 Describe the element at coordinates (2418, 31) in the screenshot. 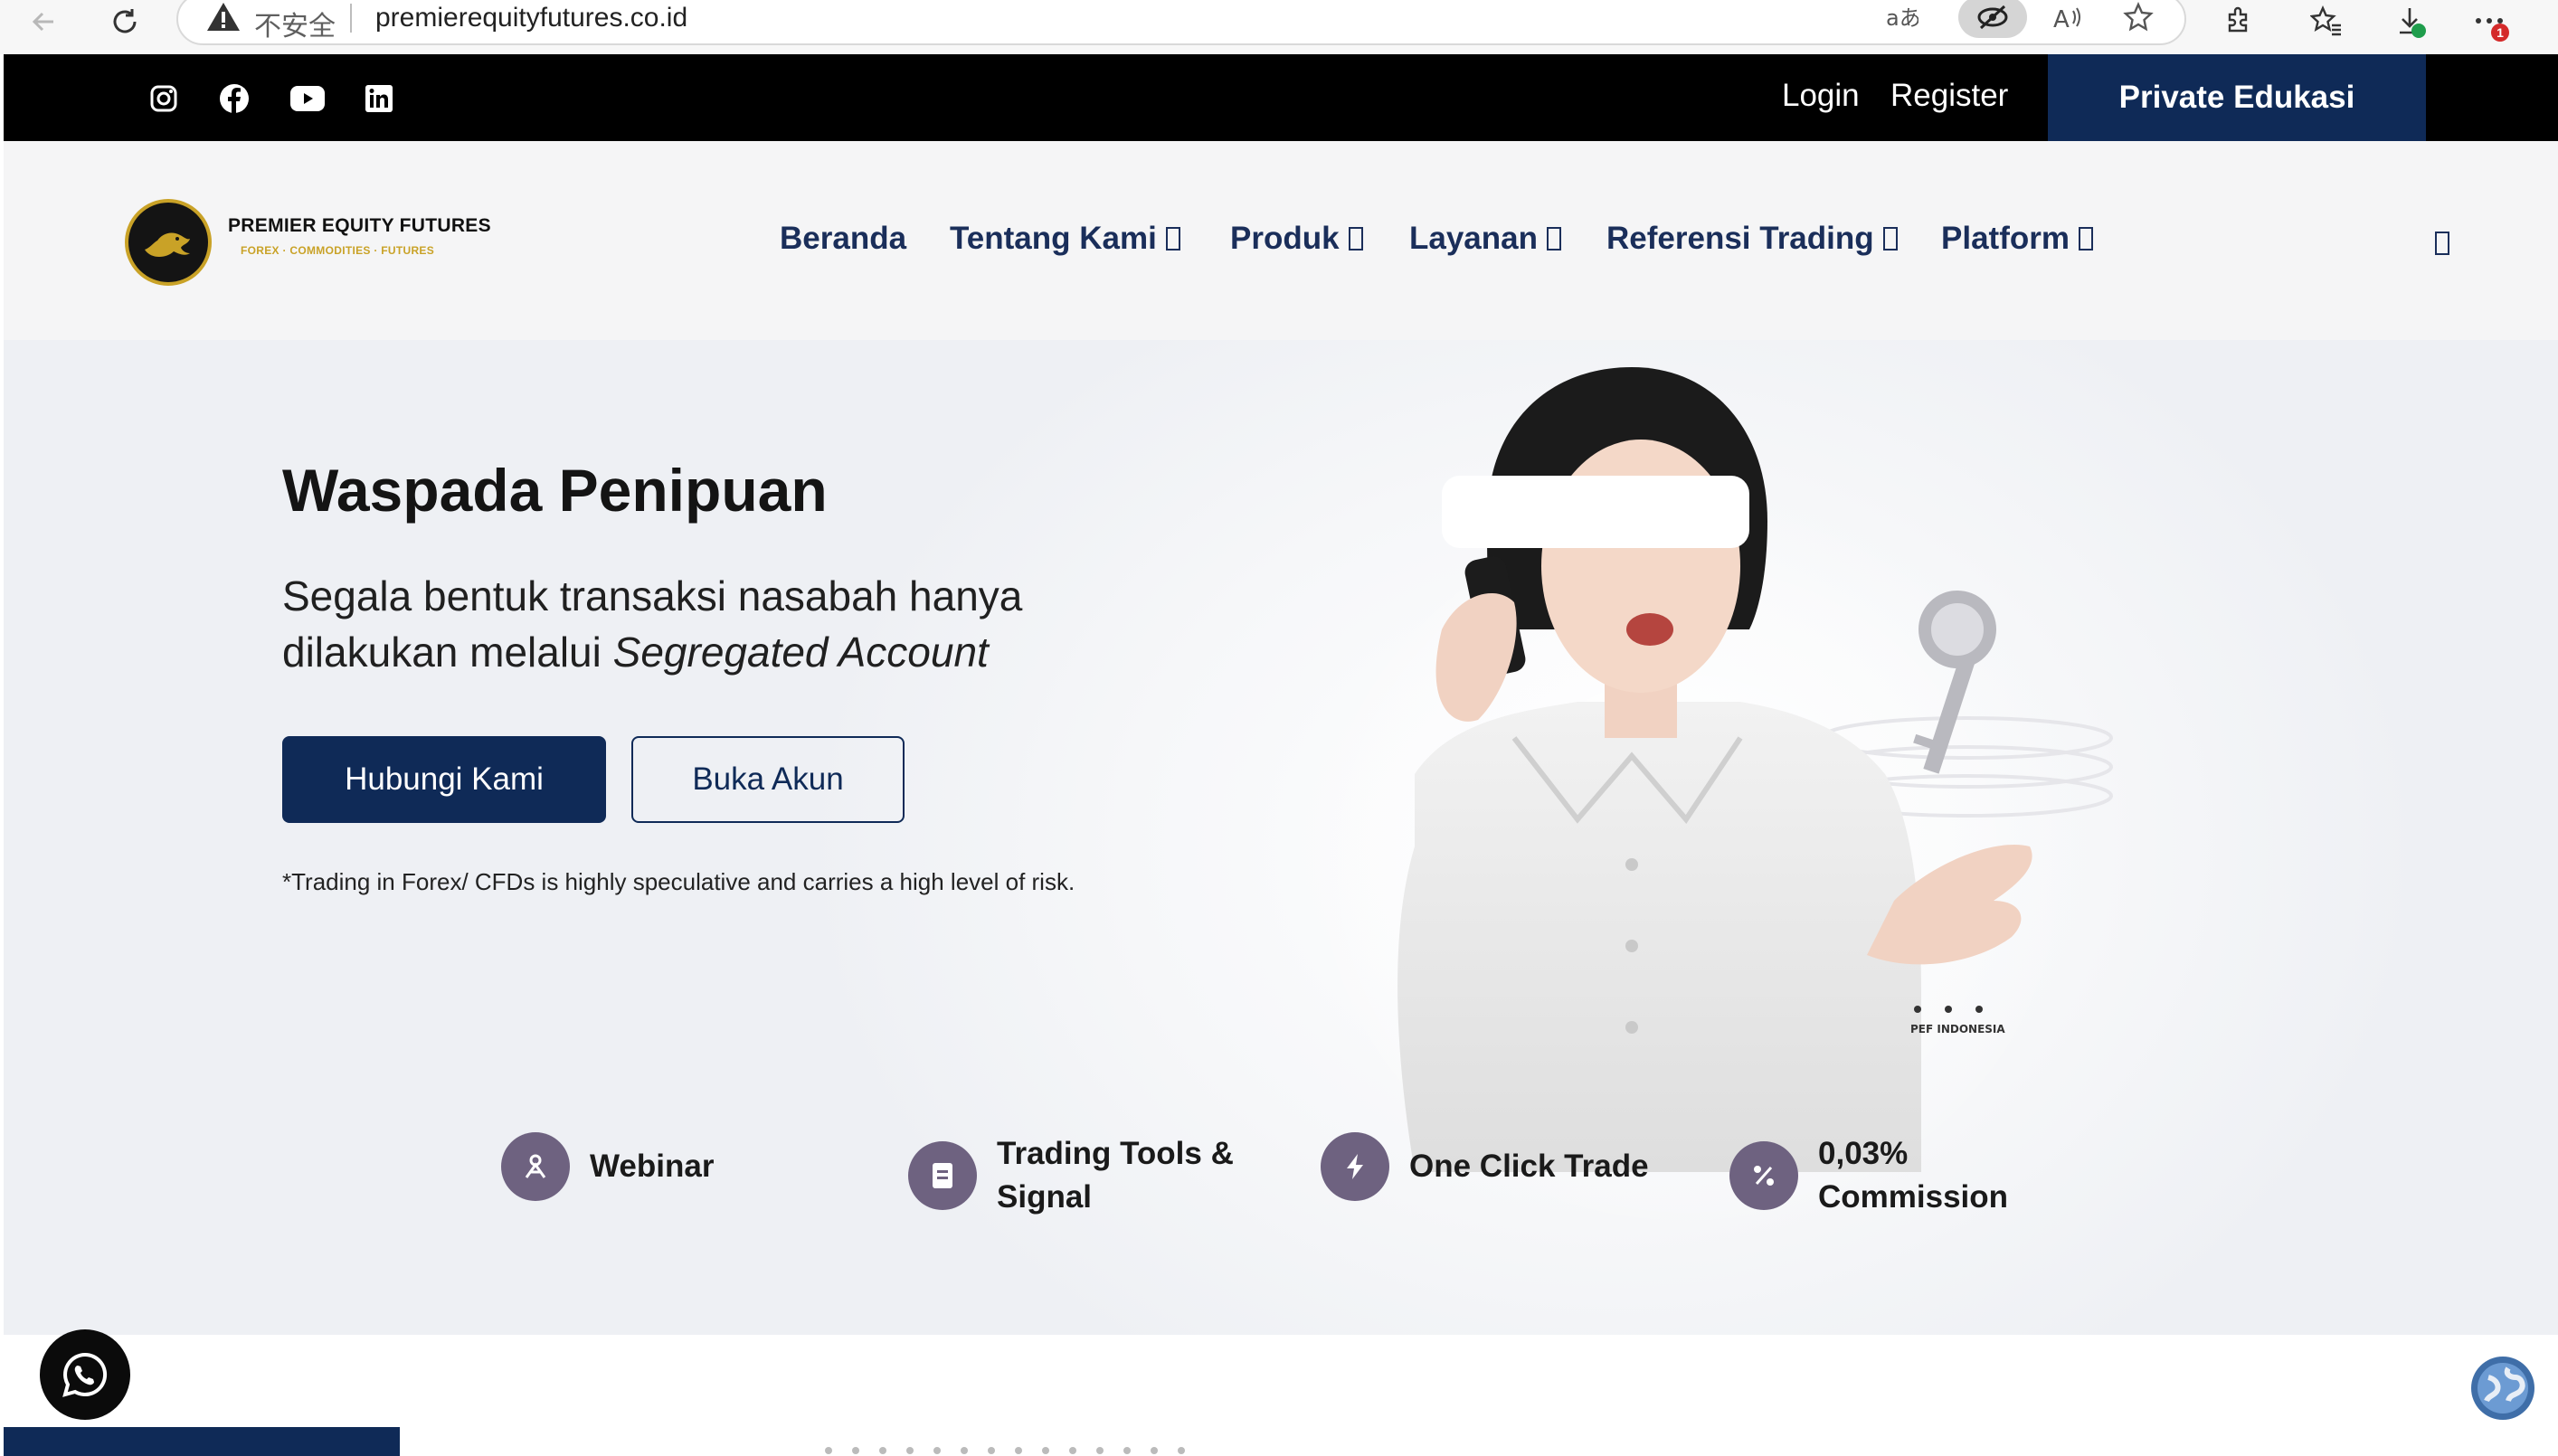

I see `download-complete-badge` at that location.